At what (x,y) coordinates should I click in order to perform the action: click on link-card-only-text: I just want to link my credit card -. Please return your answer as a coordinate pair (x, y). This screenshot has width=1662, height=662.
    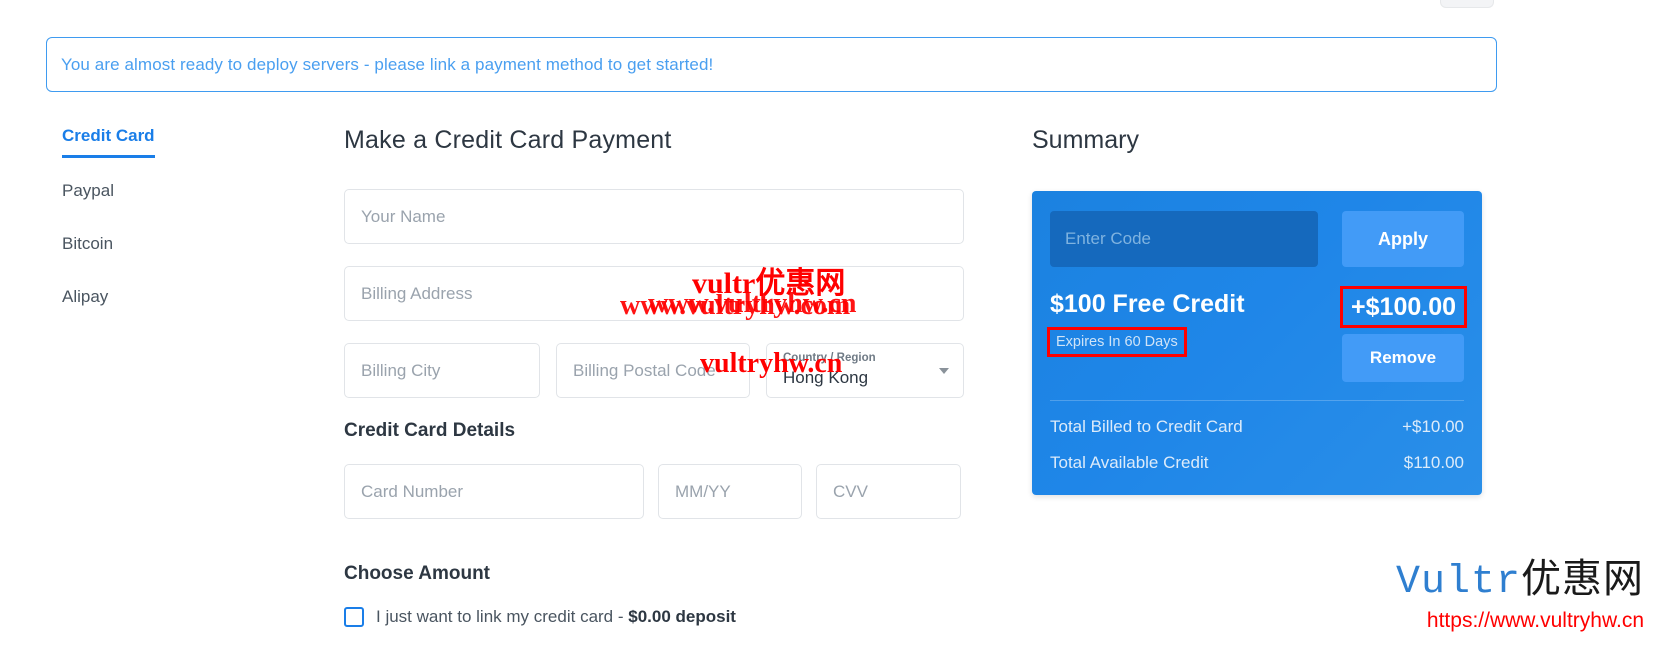
    Looking at the image, I should click on (502, 616).